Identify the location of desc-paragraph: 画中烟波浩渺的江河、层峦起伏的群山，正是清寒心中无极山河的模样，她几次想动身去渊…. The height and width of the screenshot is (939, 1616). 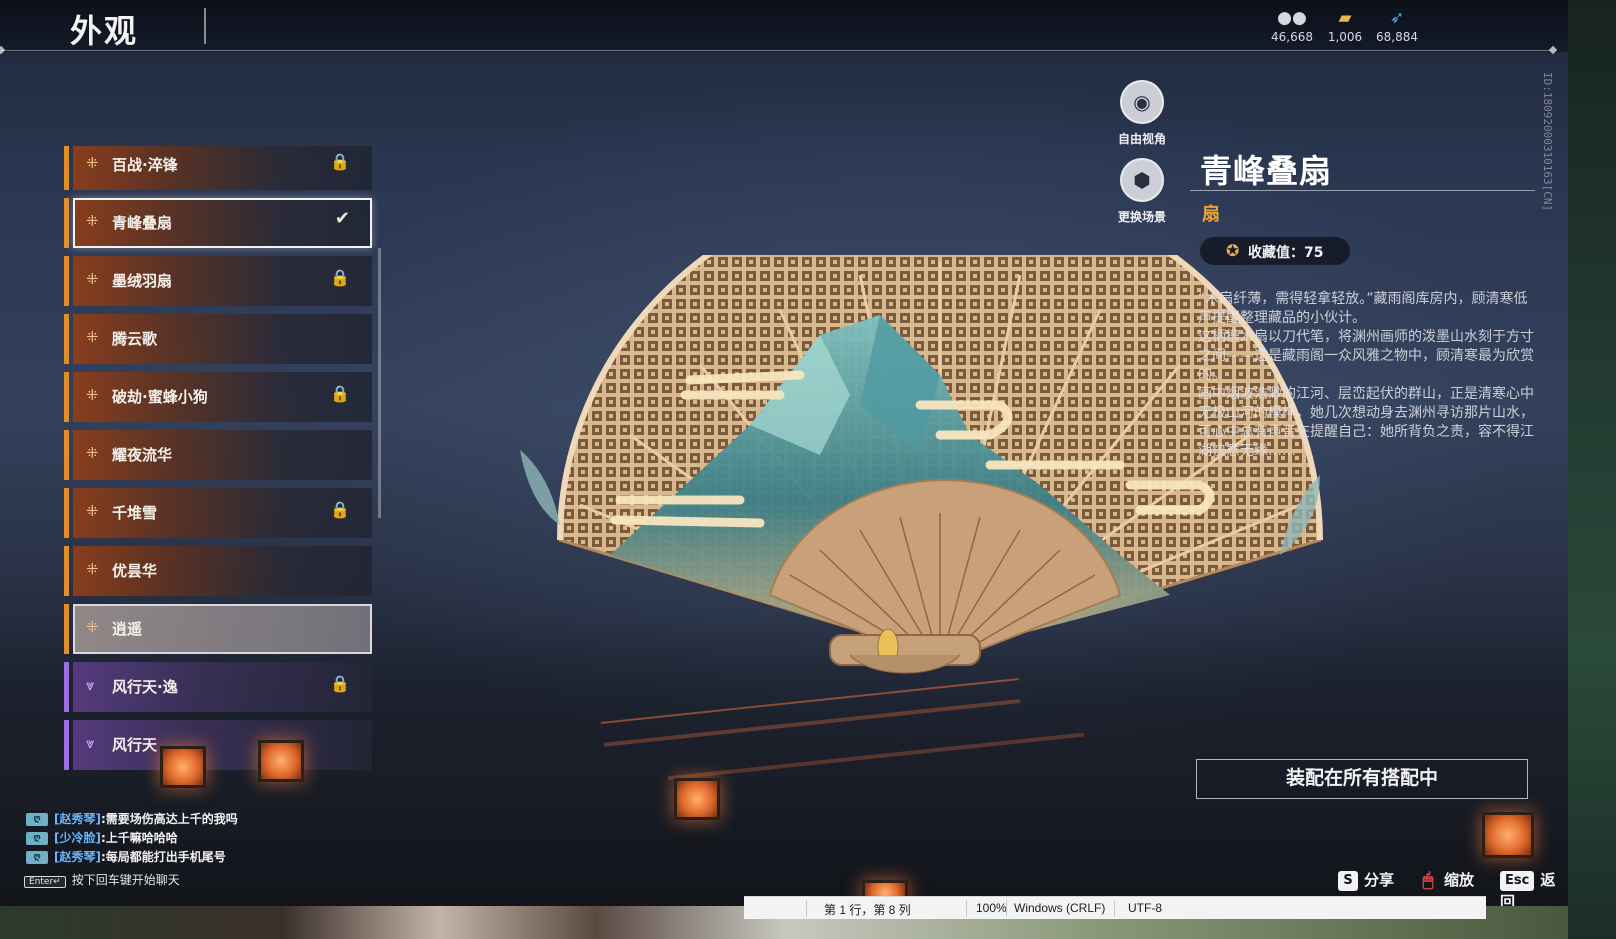
(1366, 422).